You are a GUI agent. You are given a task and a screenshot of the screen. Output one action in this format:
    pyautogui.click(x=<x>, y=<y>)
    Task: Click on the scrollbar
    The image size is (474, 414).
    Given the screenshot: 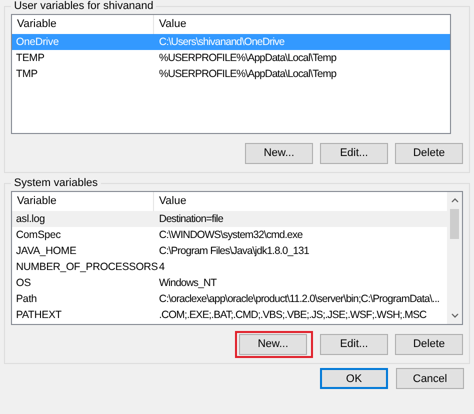 What is the action you would take?
    pyautogui.click(x=454, y=258)
    